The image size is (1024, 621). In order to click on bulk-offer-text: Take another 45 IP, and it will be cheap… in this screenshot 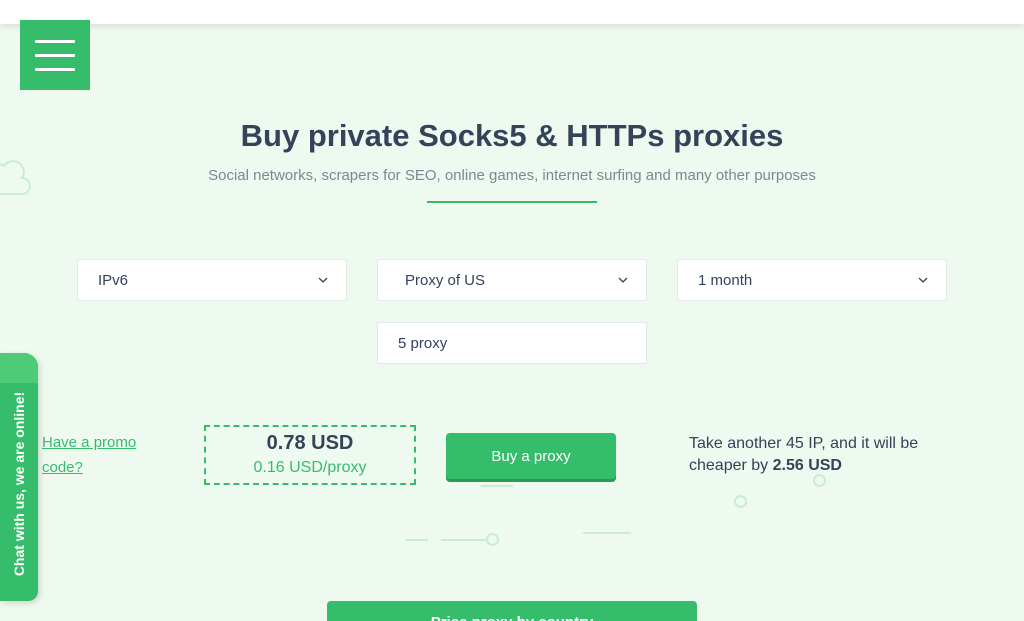, I will do `click(829, 455)`.